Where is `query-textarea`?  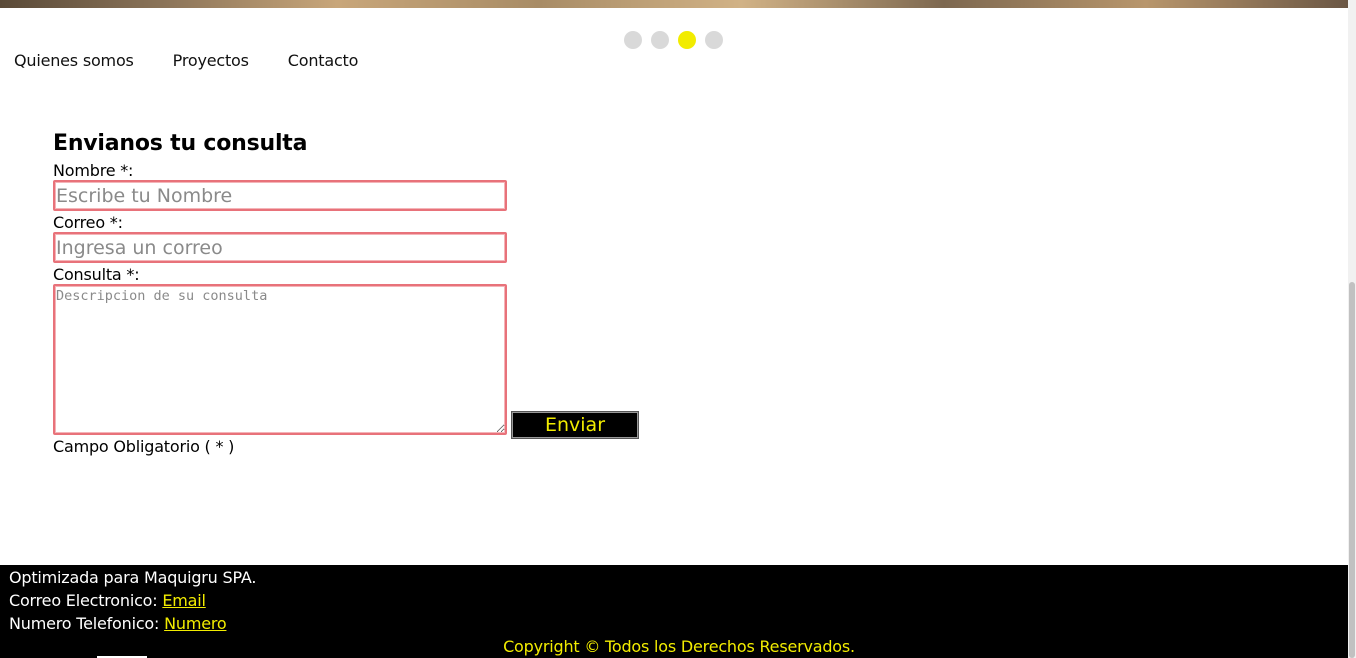 query-textarea is located at coordinates (280, 359).